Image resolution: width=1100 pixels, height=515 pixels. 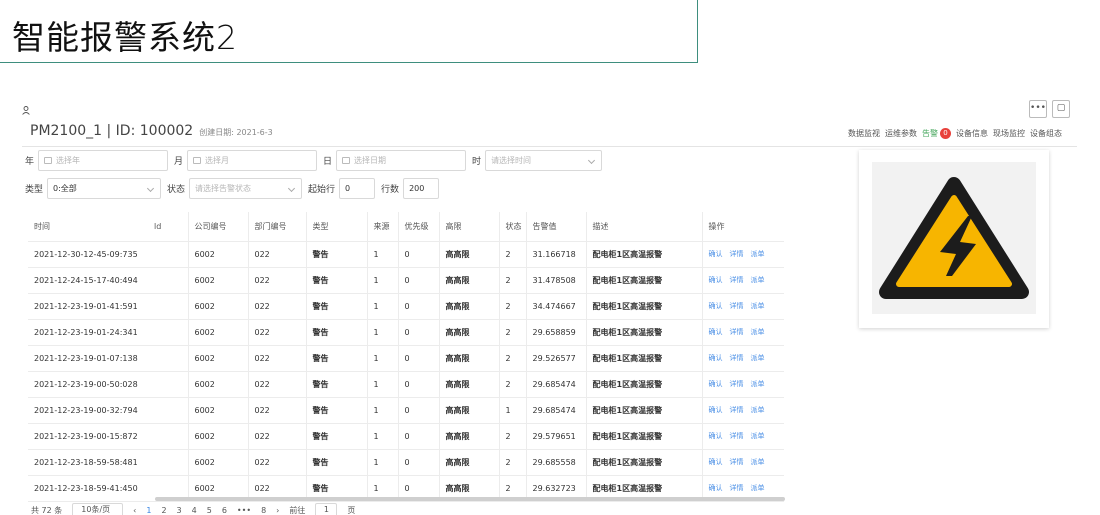 I want to click on col-header-priority: 优先级, so click(x=418, y=227).